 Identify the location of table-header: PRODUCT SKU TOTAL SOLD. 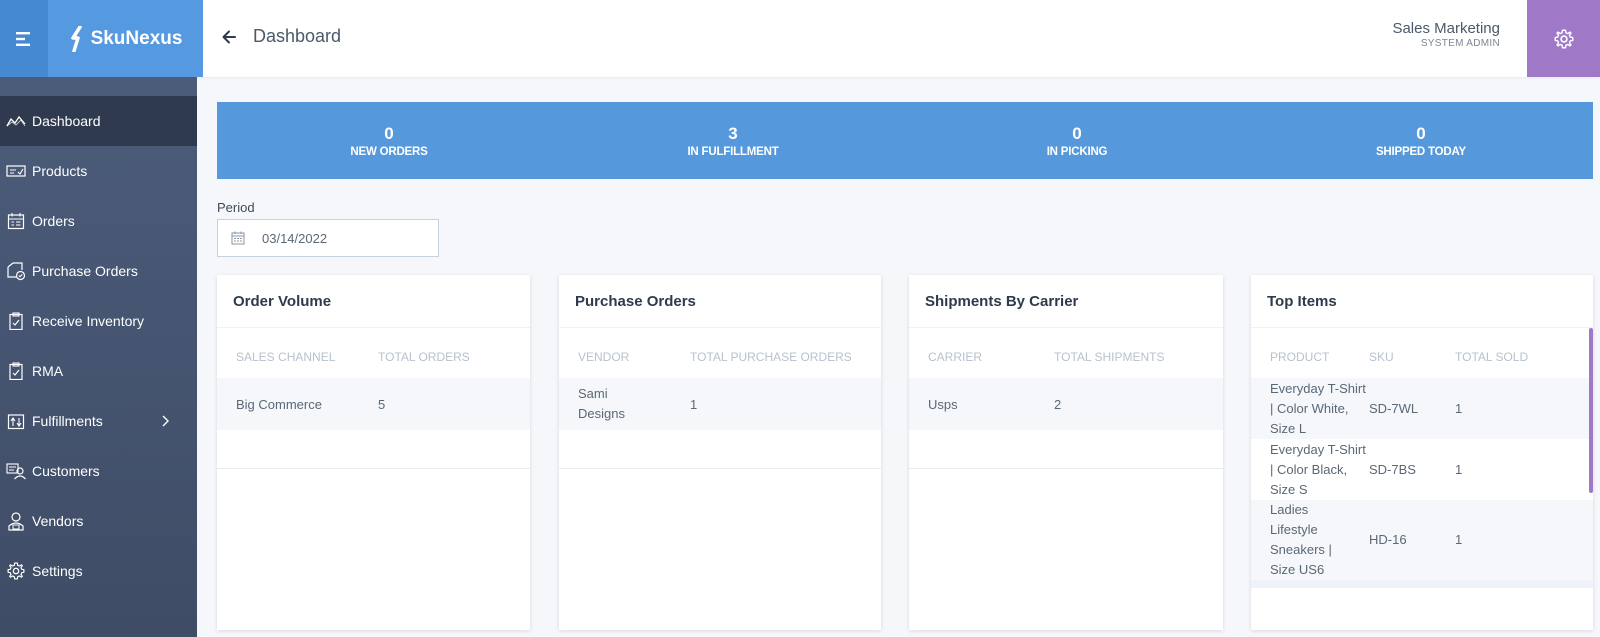
(1422, 353).